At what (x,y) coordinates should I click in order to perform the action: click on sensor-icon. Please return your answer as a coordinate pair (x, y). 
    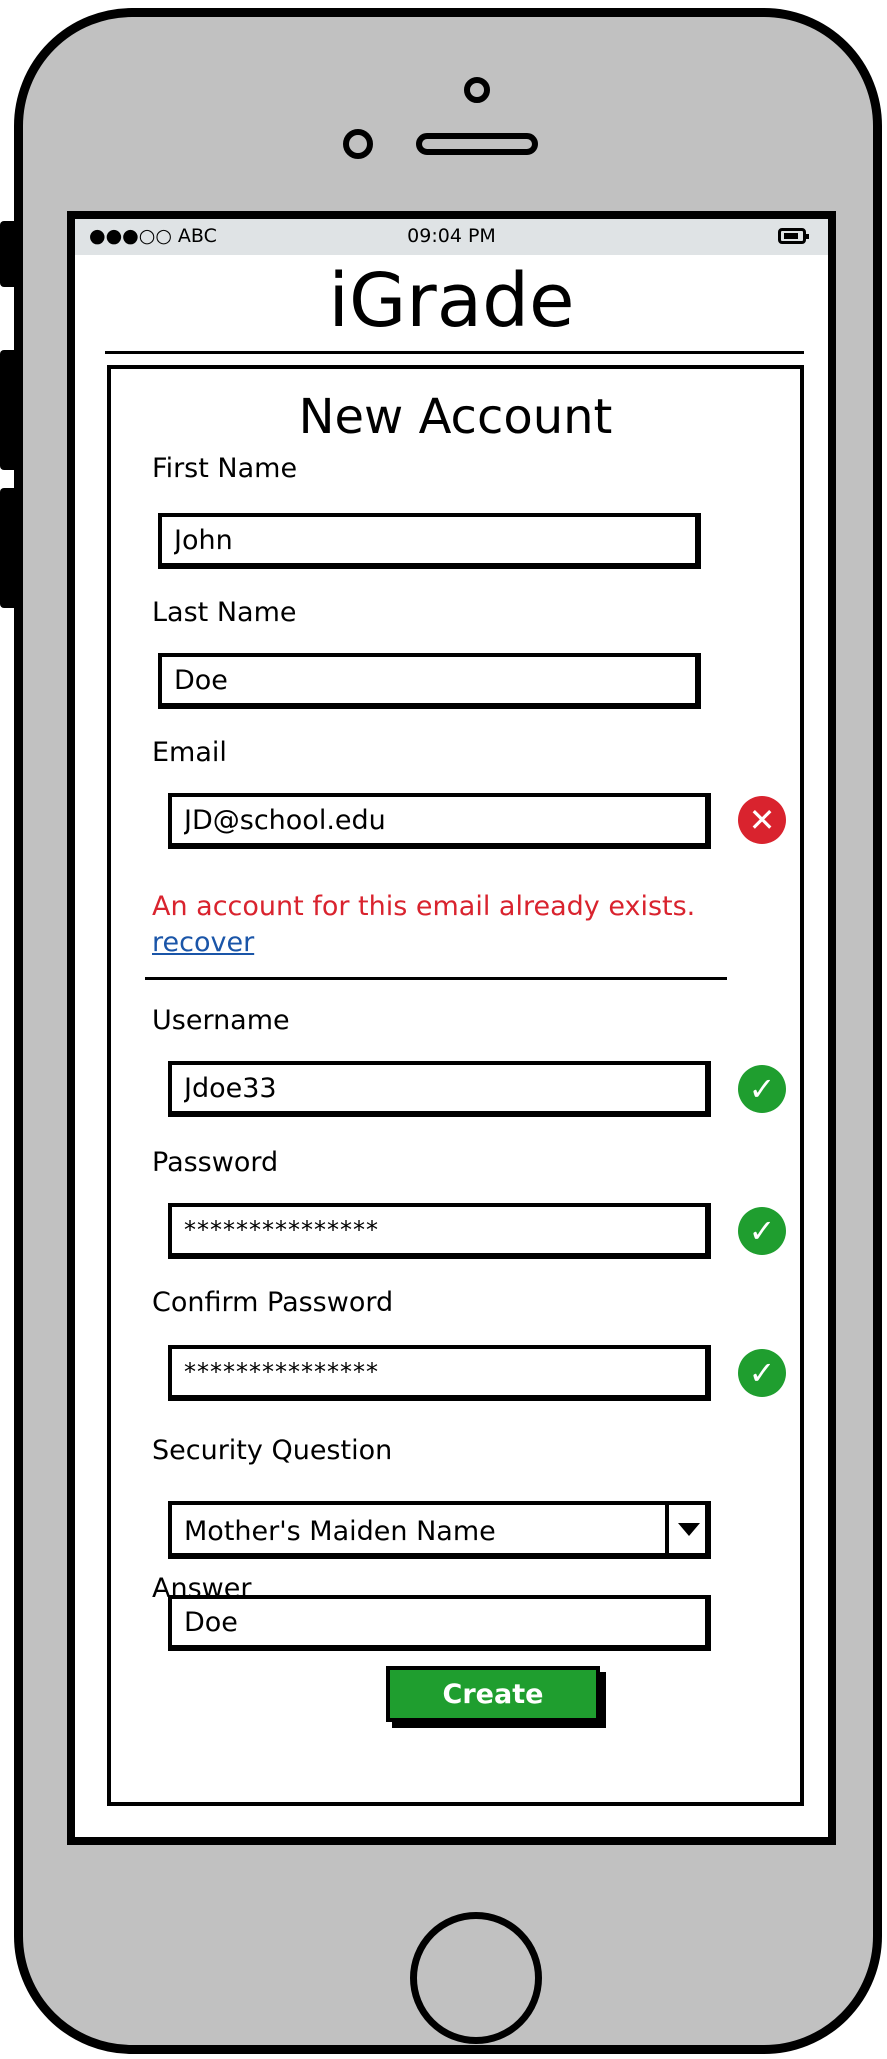
    Looking at the image, I should click on (358, 144).